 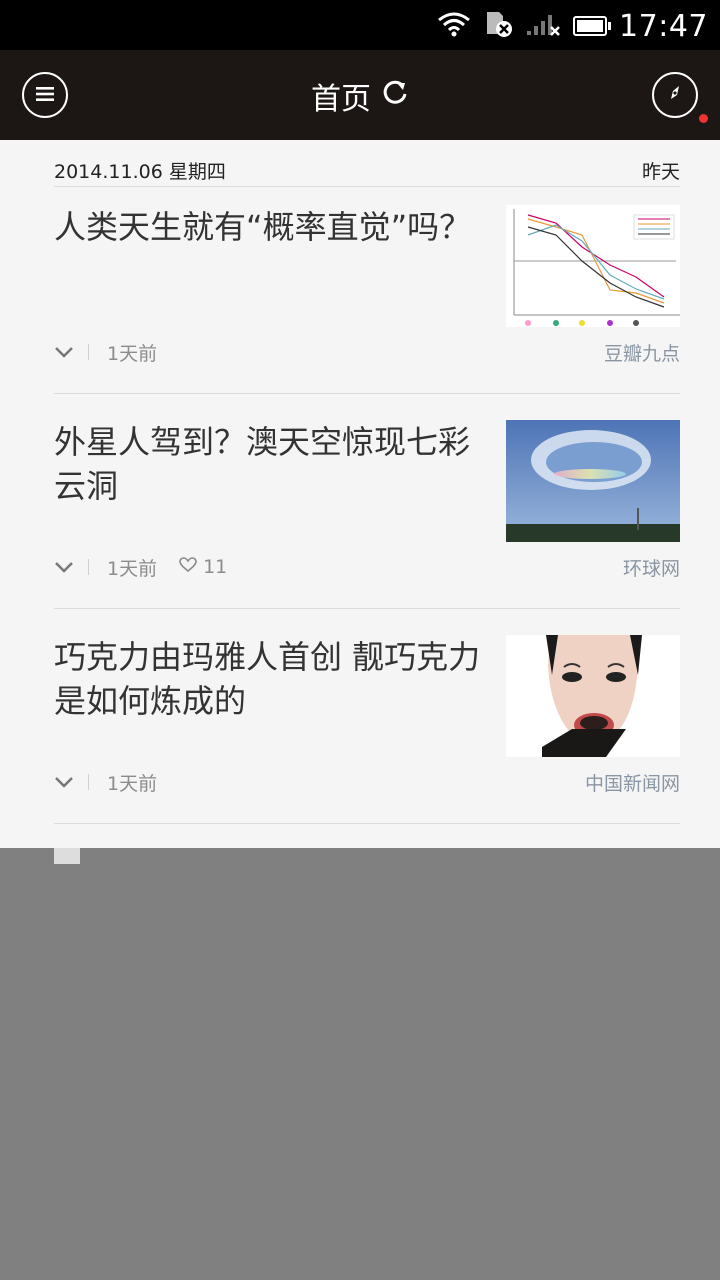 What do you see at coordinates (703, 118) in the screenshot?
I see `notification-dot` at bounding box center [703, 118].